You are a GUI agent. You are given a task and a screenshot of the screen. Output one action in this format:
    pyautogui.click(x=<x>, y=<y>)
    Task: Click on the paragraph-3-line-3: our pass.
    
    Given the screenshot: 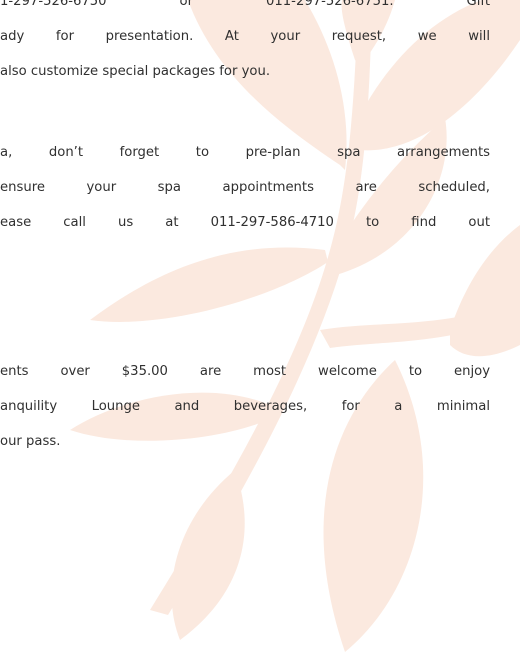 What is the action you would take?
    pyautogui.click(x=30, y=441)
    